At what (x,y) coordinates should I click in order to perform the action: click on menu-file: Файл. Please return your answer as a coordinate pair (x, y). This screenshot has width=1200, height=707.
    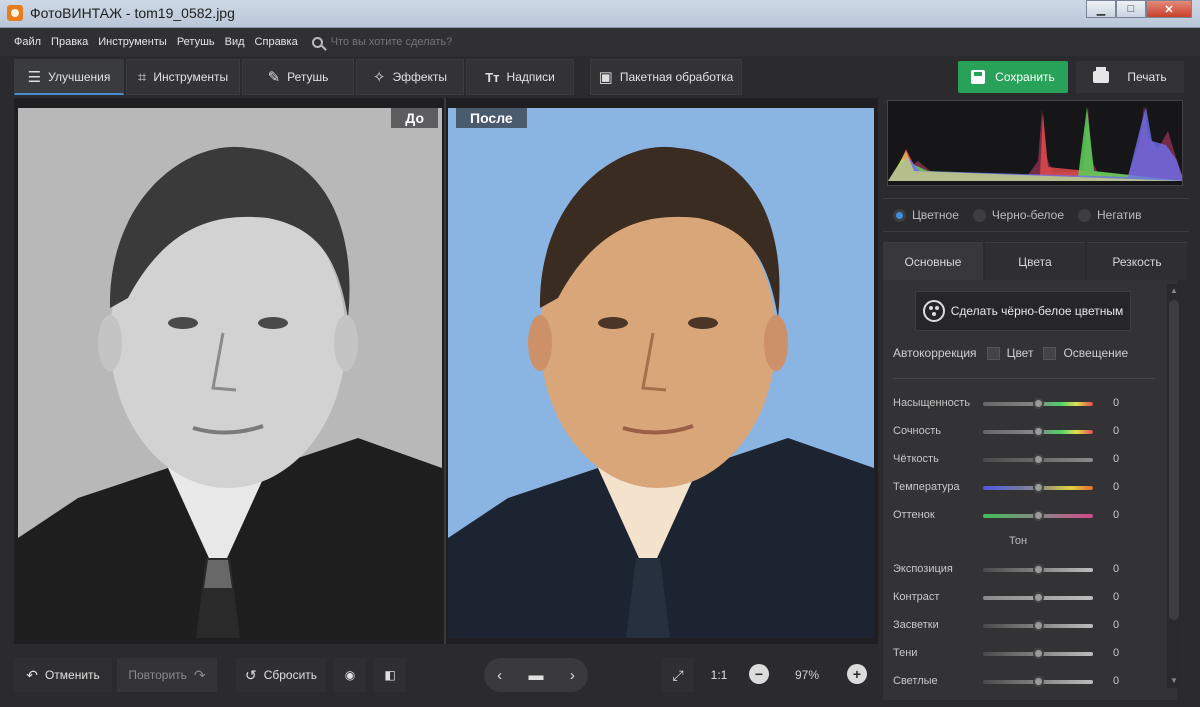
    Looking at the image, I should click on (27, 42).